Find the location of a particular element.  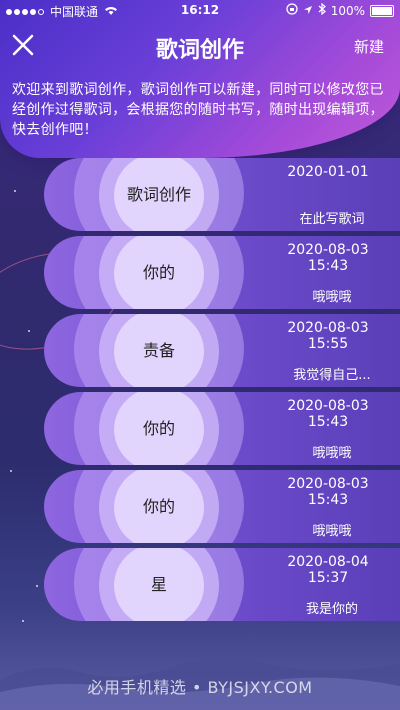

lyric-card: 星 2020-08-04 15:37 我是你的 is located at coordinates (222, 584).